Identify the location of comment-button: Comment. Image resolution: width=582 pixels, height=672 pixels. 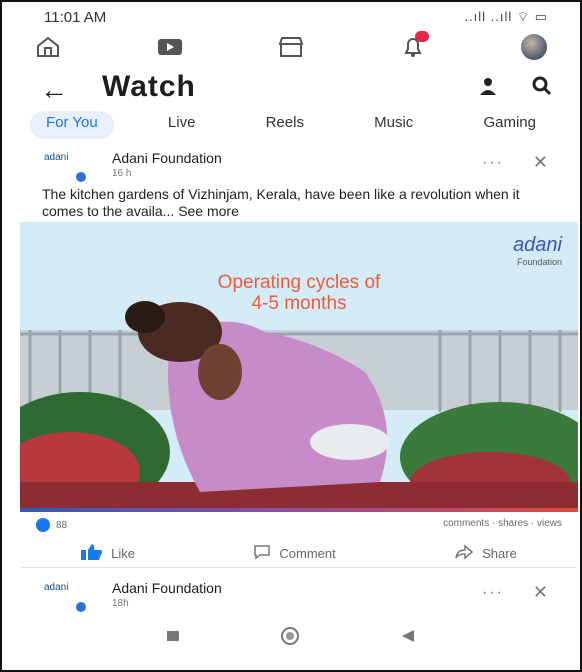
(294, 553).